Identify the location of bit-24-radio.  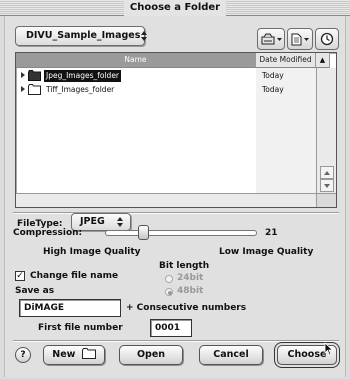
(169, 279).